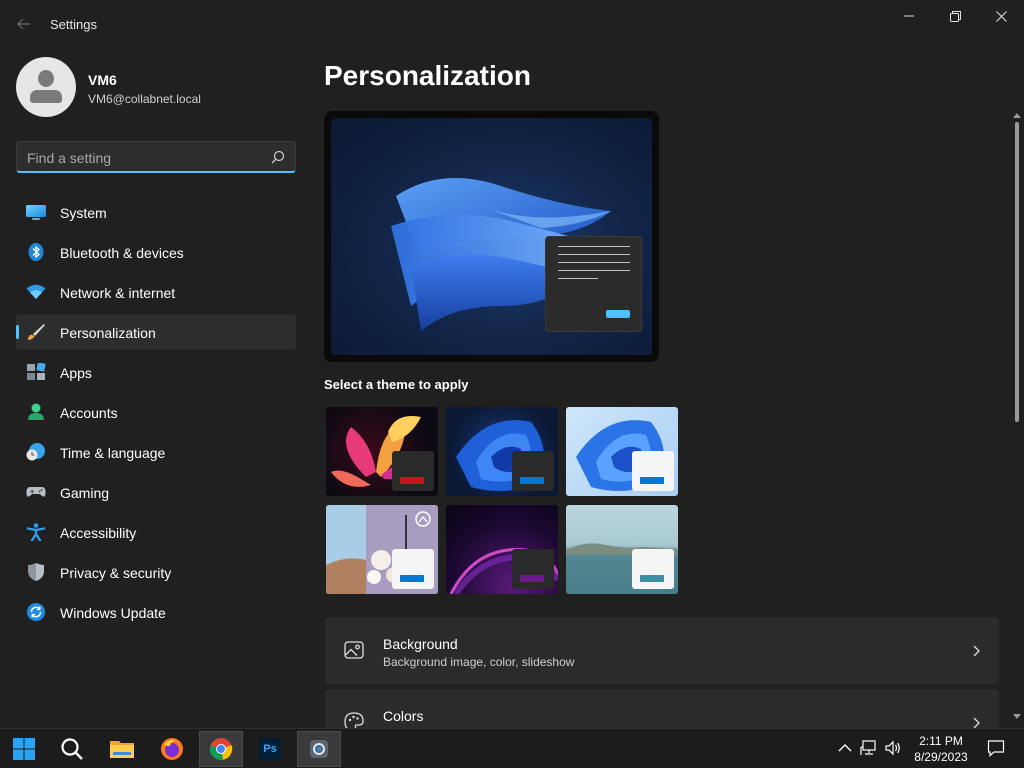 The width and height of the screenshot is (1024, 768). What do you see at coordinates (113, 453) in the screenshot?
I see `sidebar-item-label: Time & language` at bounding box center [113, 453].